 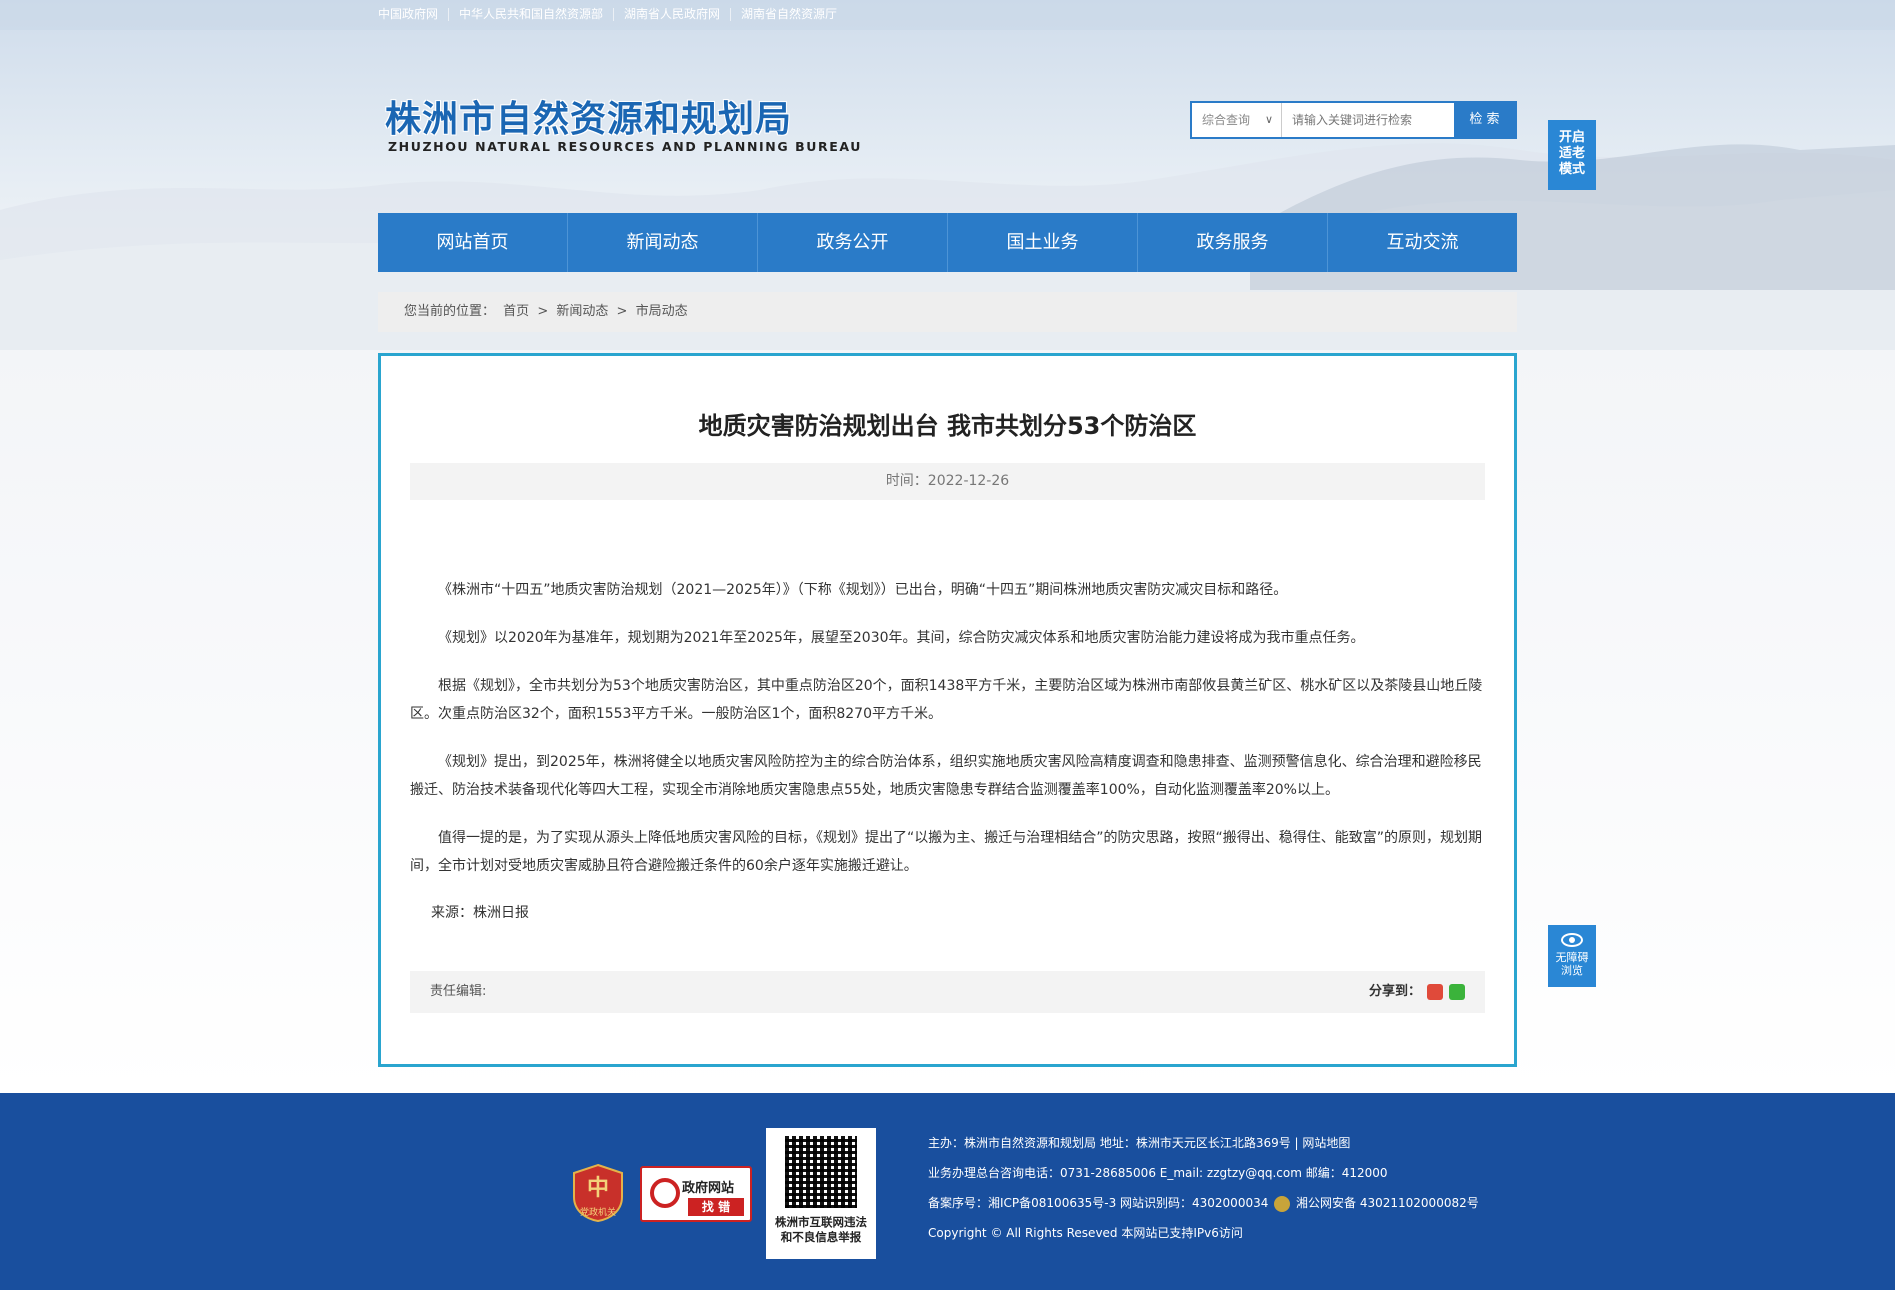 I want to click on qr-code-icon, so click(x=821, y=1172).